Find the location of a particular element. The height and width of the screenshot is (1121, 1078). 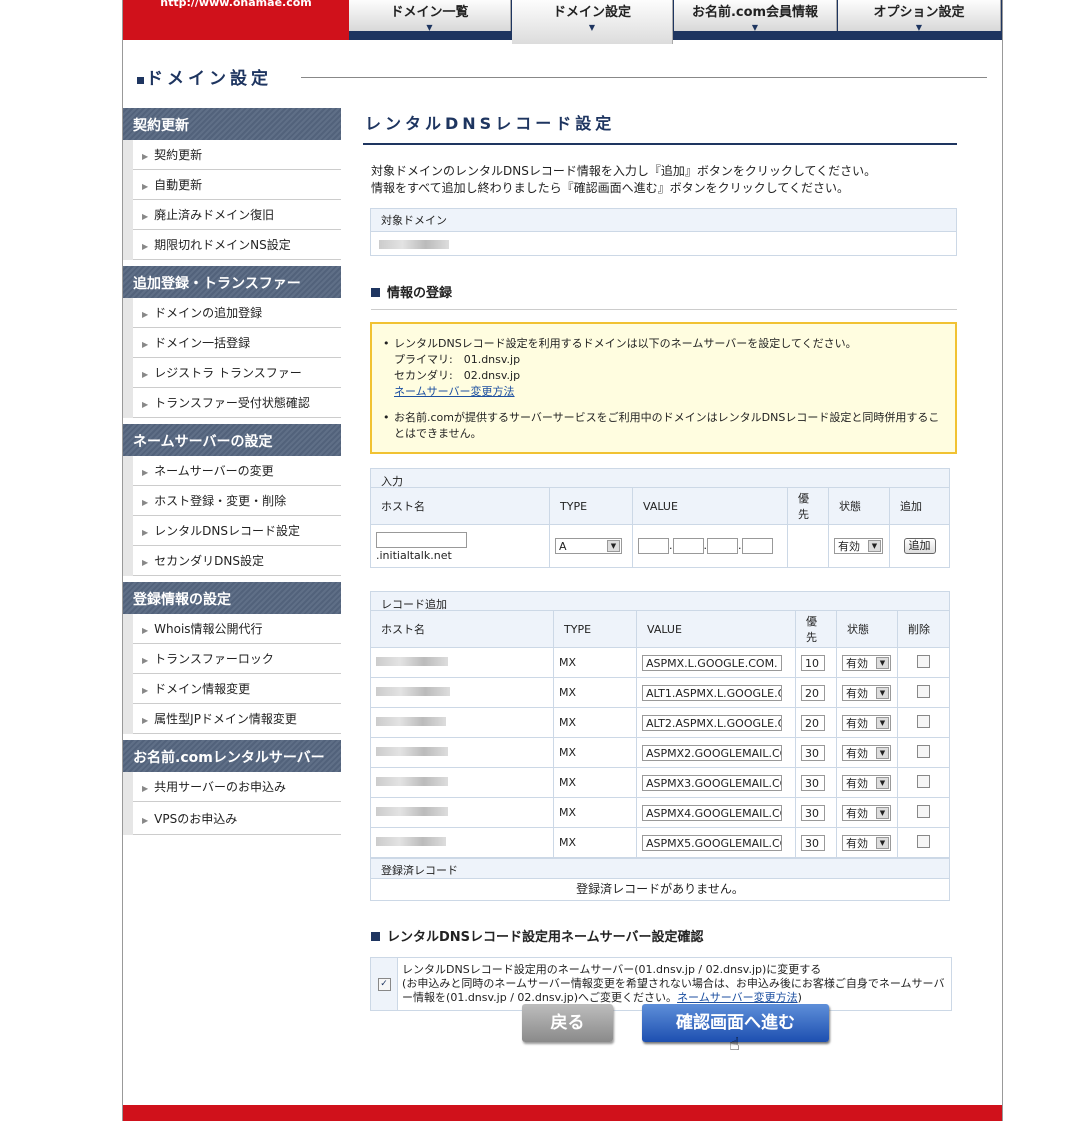

target-domain-label: 対象ドメイン is located at coordinates (663, 220).